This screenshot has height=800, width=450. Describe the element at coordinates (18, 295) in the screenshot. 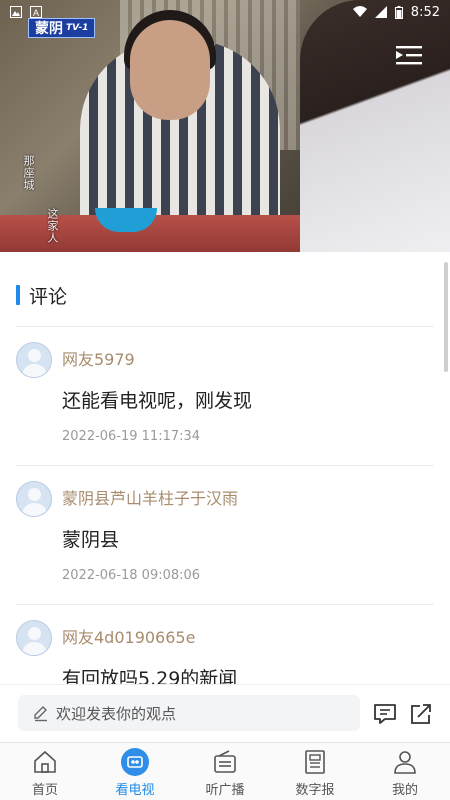

I see `heading-accent-bar` at that location.